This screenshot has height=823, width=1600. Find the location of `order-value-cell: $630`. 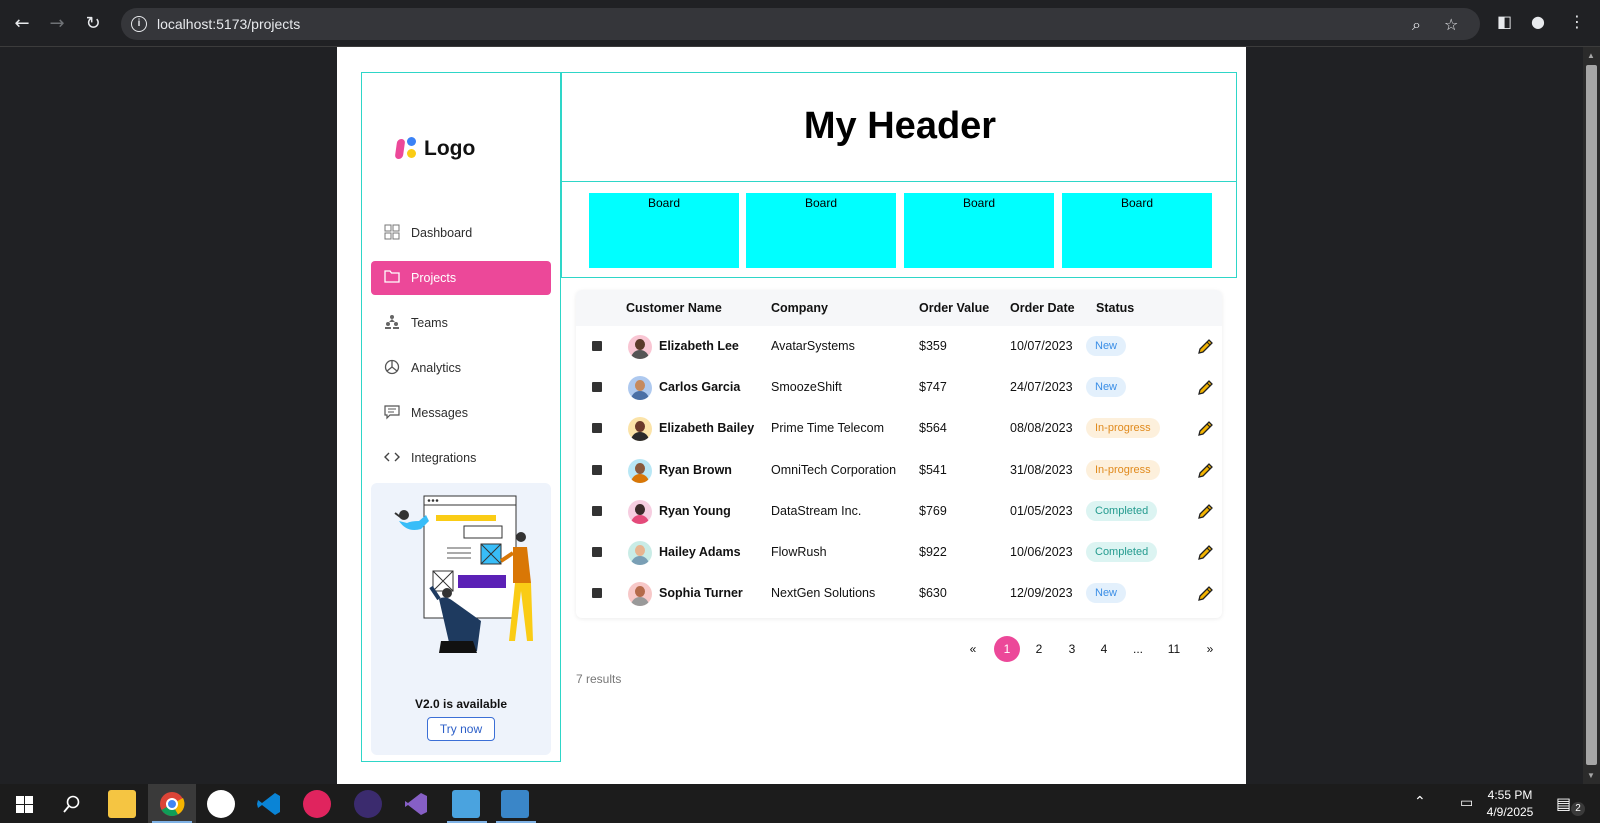

order-value-cell: $630 is located at coordinates (933, 593).